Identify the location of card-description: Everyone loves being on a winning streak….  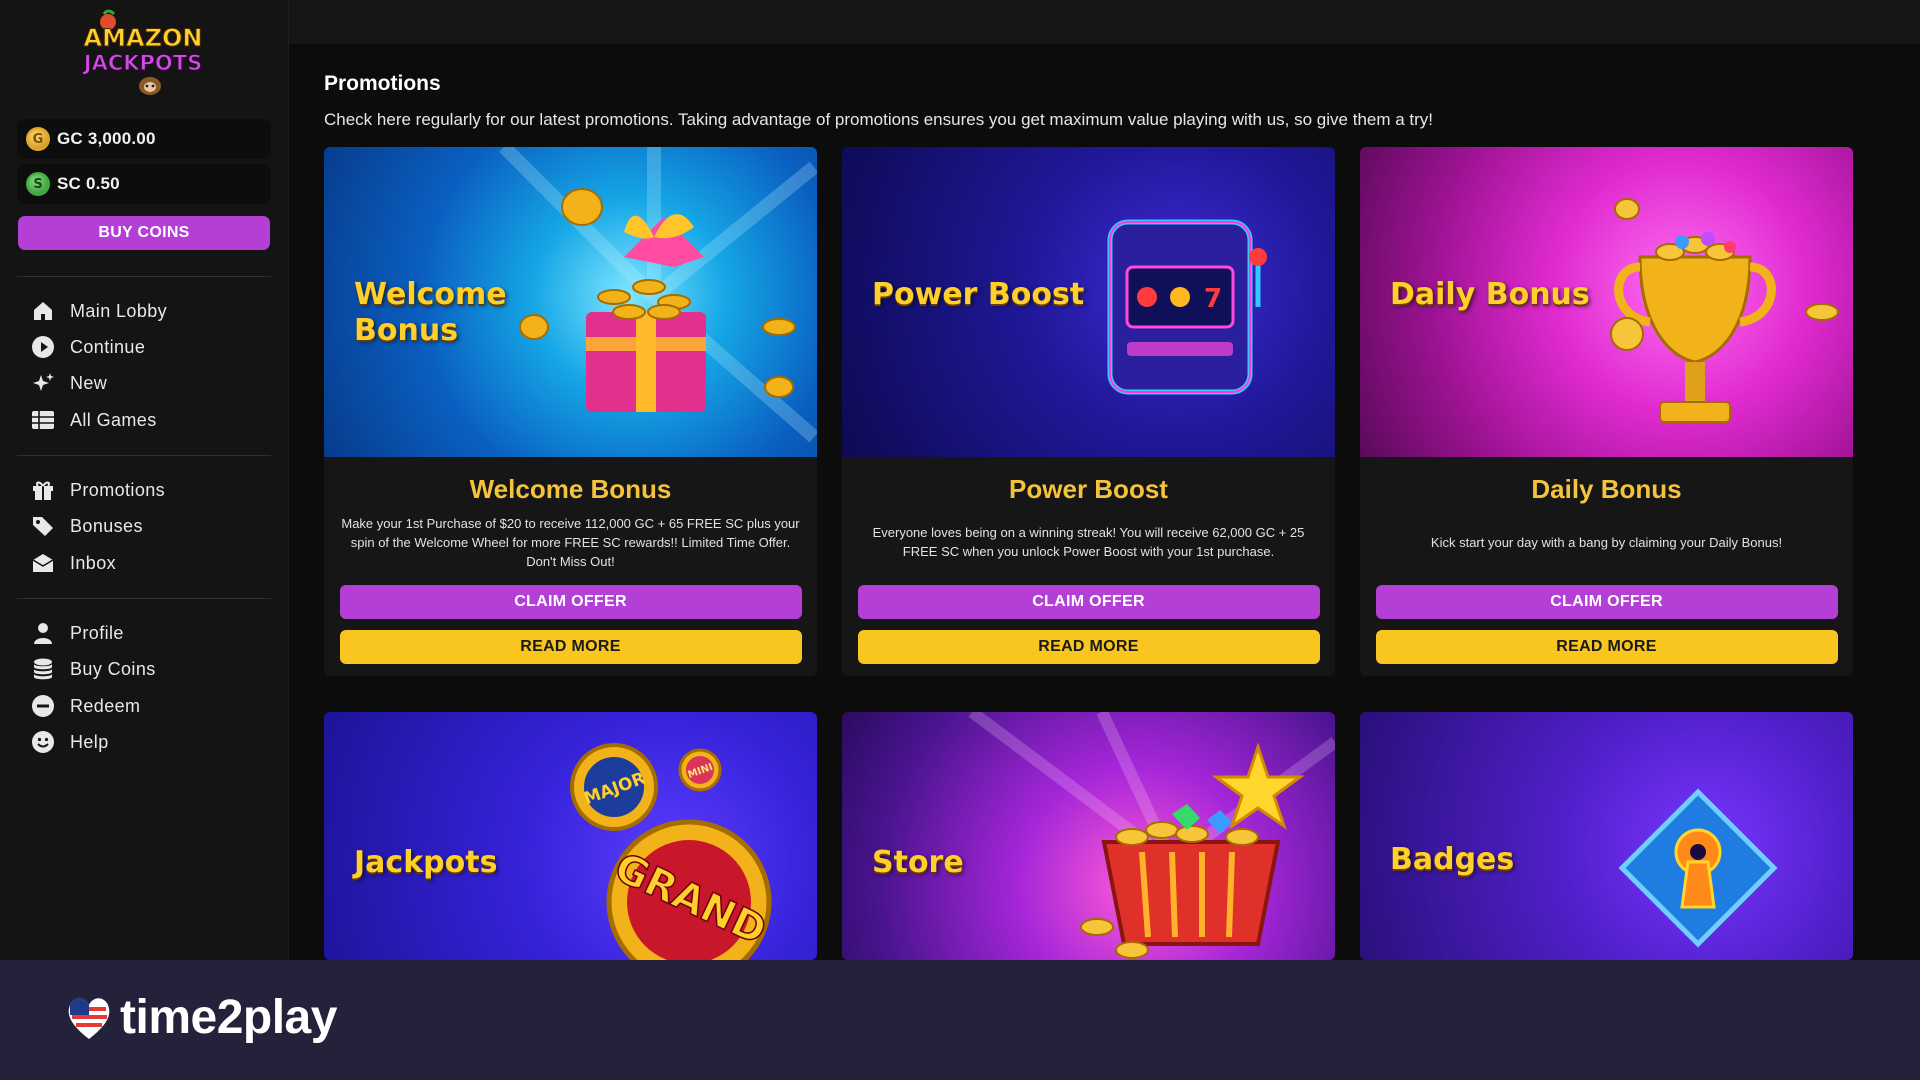
(1088, 542).